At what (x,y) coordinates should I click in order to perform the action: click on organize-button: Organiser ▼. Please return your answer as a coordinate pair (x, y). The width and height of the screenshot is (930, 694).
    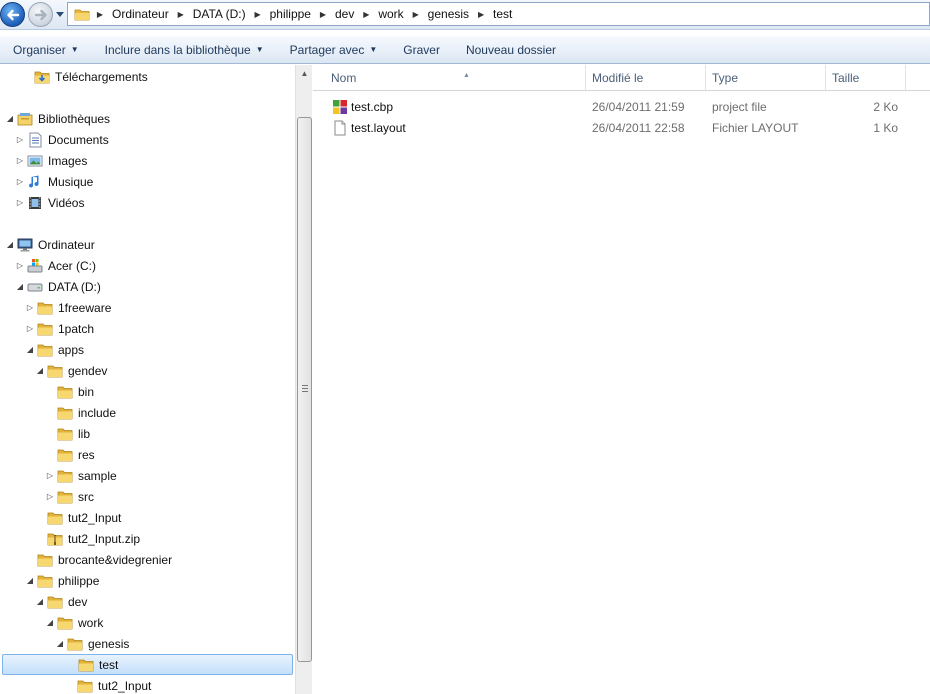
    Looking at the image, I should click on (46, 50).